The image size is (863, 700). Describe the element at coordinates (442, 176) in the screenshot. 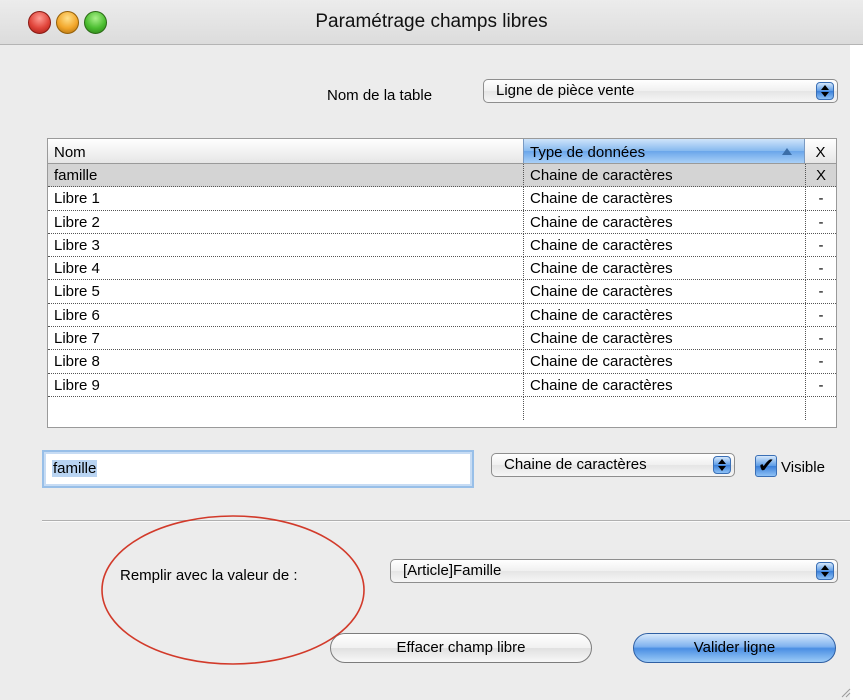

I see `table-row: famille Chaine de caractères X` at that location.